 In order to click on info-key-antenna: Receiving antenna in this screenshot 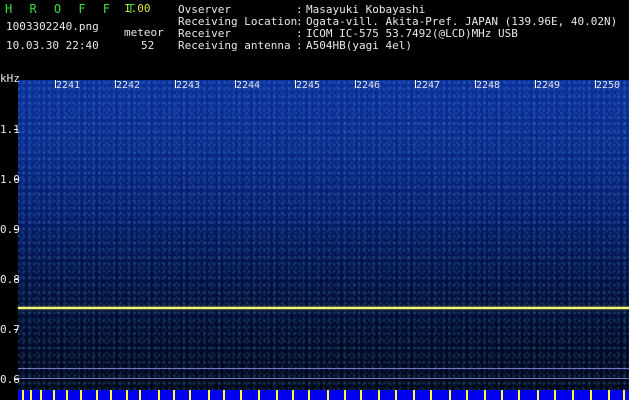, I will do `click(234, 45)`.